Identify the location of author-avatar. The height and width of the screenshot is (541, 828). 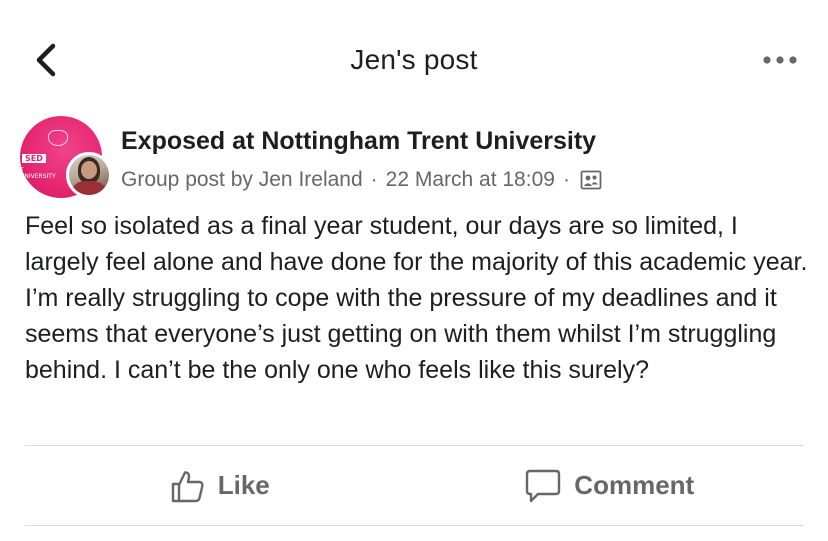
(89, 175).